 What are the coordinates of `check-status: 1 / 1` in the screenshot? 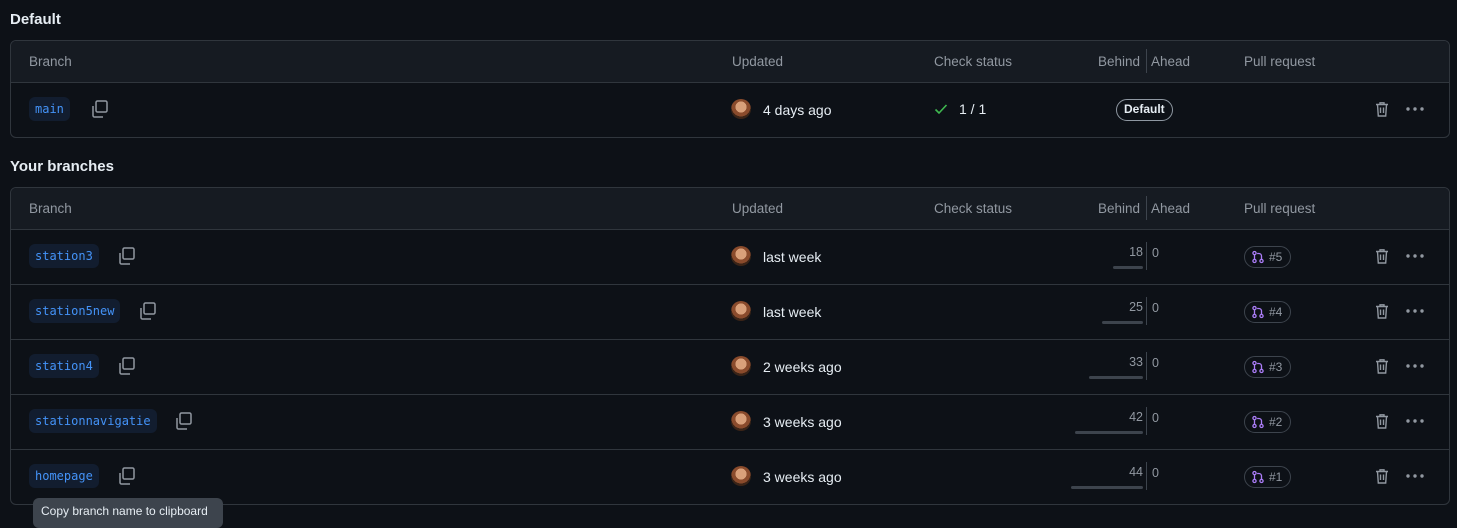 It's located at (959, 109).